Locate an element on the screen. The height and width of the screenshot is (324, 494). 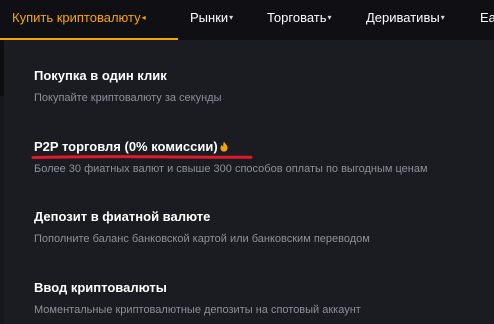
nav-trade: Торговать▾ is located at coordinates (299, 20).